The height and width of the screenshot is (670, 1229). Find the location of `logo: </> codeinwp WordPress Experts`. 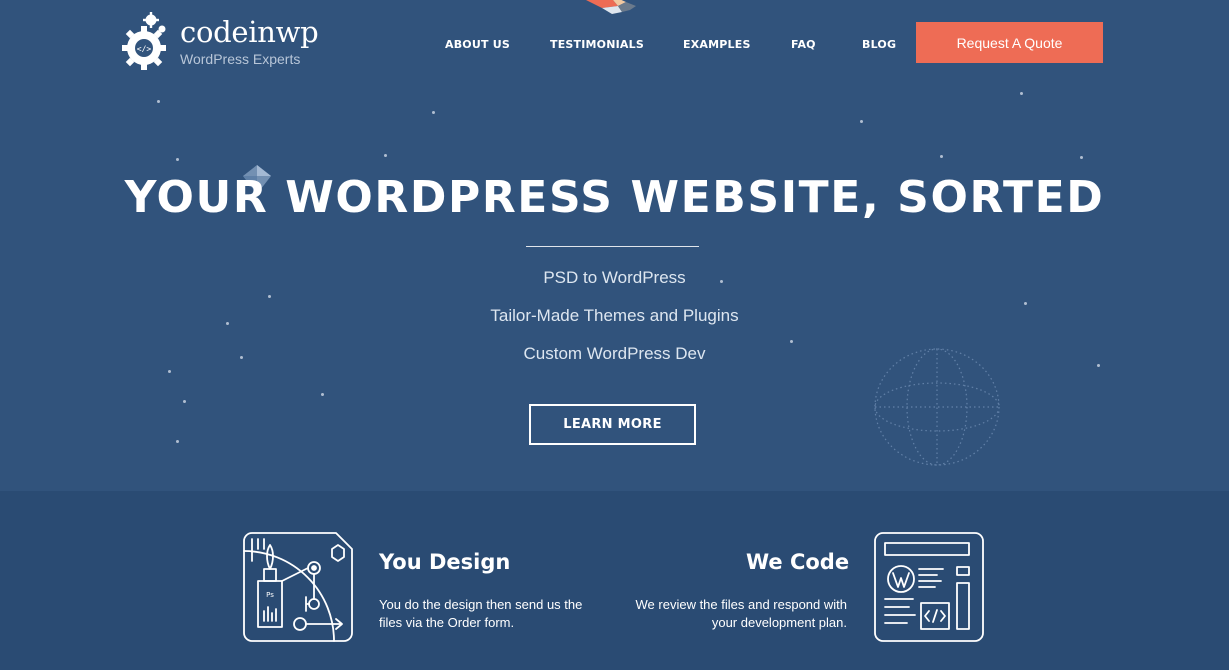

logo: </> codeinwp WordPress Experts is located at coordinates (220, 42).